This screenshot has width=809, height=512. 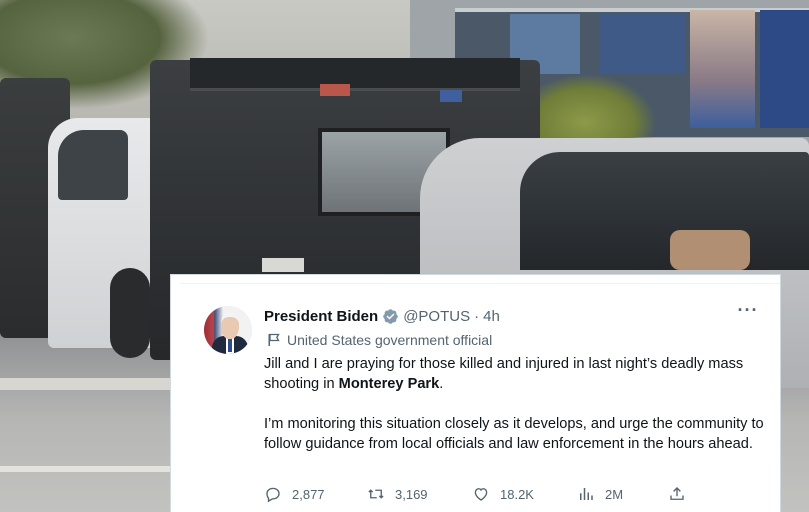 What do you see at coordinates (436, 316) in the screenshot?
I see `author-handle: @POTUS` at bounding box center [436, 316].